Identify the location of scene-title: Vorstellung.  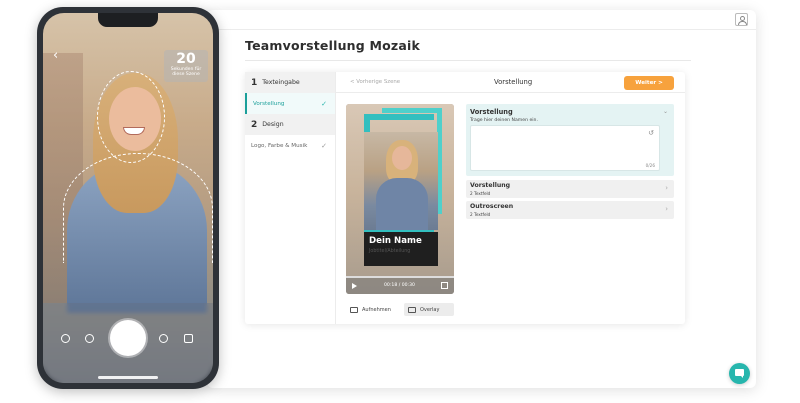
(513, 82).